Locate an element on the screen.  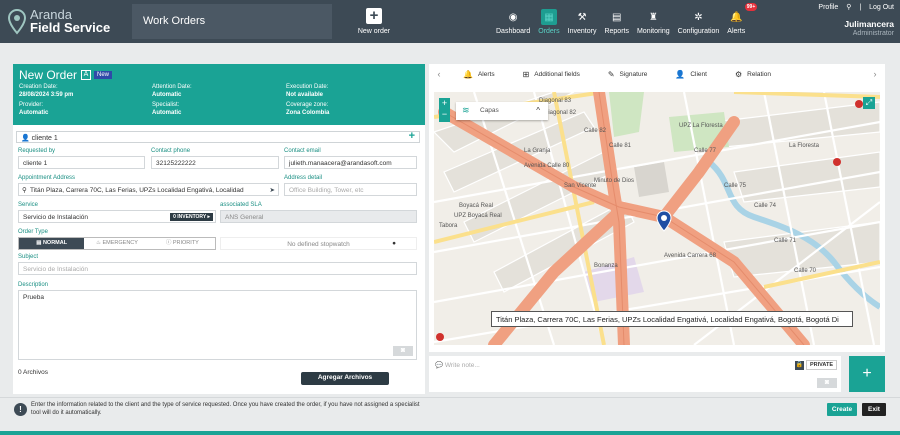
coverage-value: Zona Colombia is located at coordinates (308, 112).